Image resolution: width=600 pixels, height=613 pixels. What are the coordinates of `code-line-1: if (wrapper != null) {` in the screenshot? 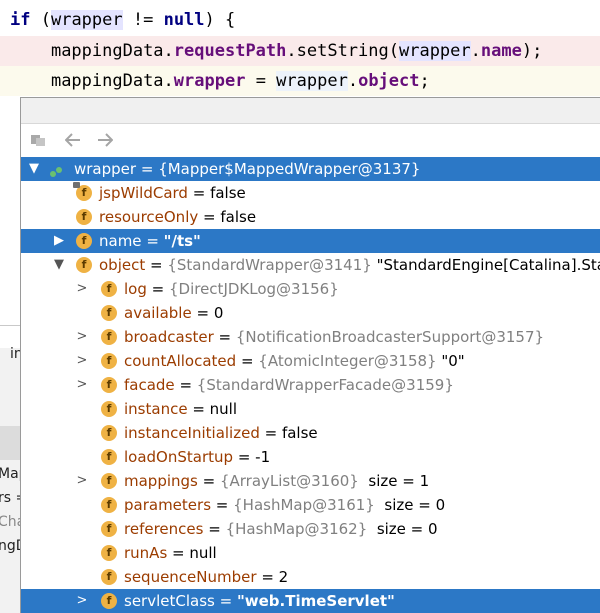 It's located at (300, 20).